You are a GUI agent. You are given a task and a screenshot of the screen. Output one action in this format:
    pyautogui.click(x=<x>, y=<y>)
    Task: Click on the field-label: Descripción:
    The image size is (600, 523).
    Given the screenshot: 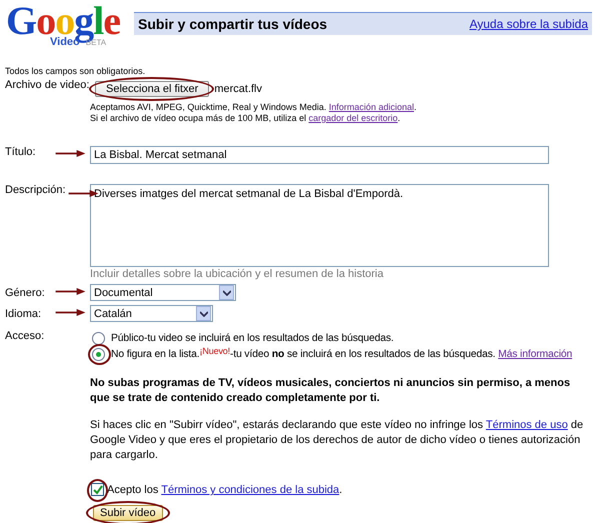 What is the action you would take?
    pyautogui.click(x=35, y=190)
    